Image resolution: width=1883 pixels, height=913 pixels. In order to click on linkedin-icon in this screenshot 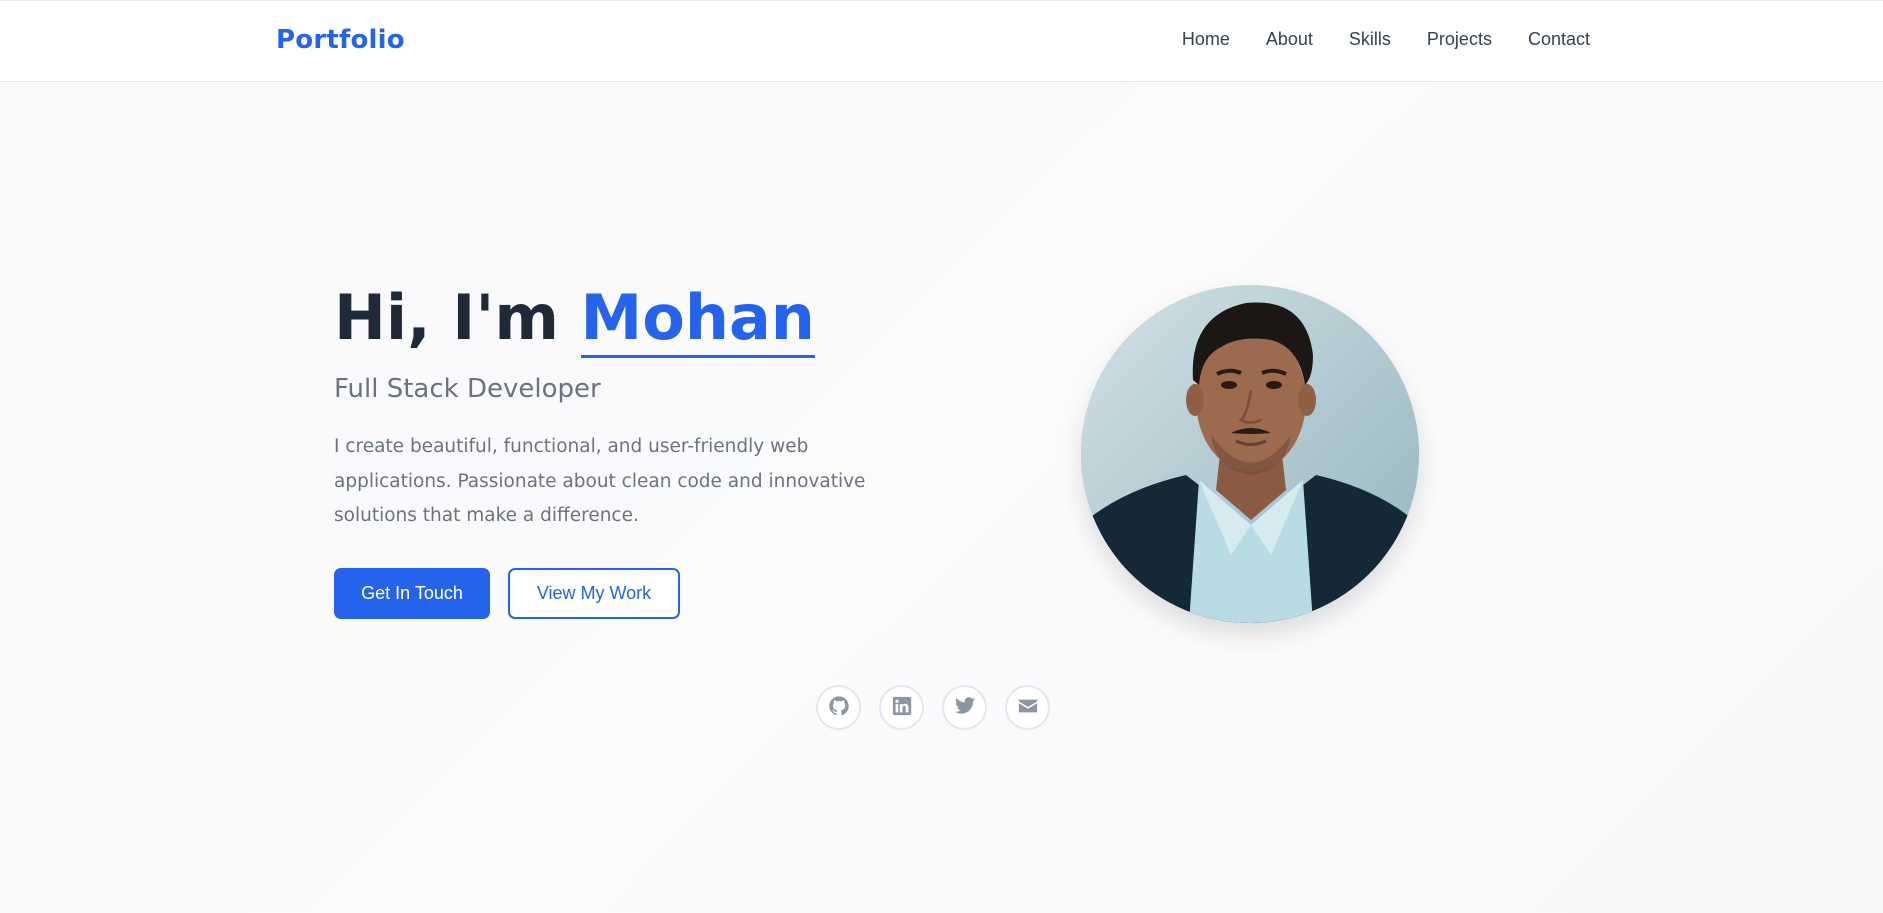, I will do `click(902, 708)`.